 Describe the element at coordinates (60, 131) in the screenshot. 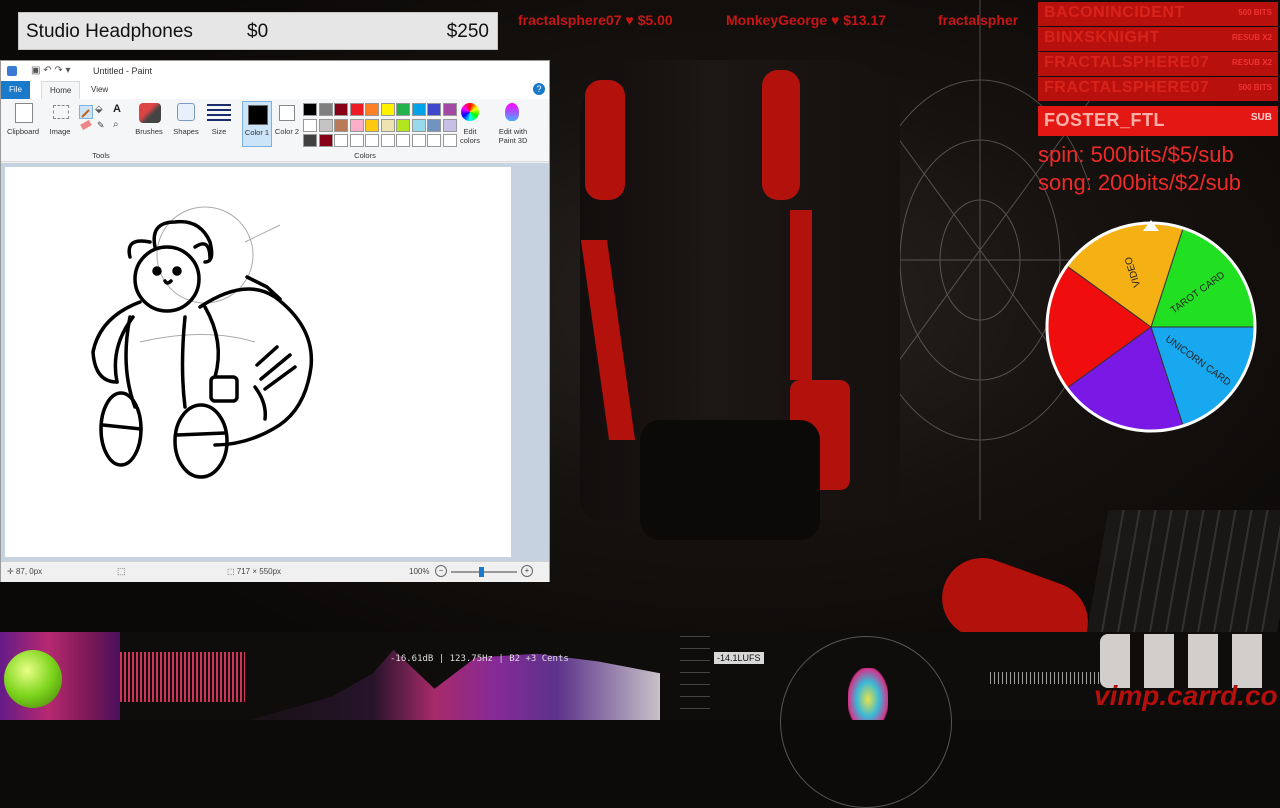

I see `image-button: Image` at that location.